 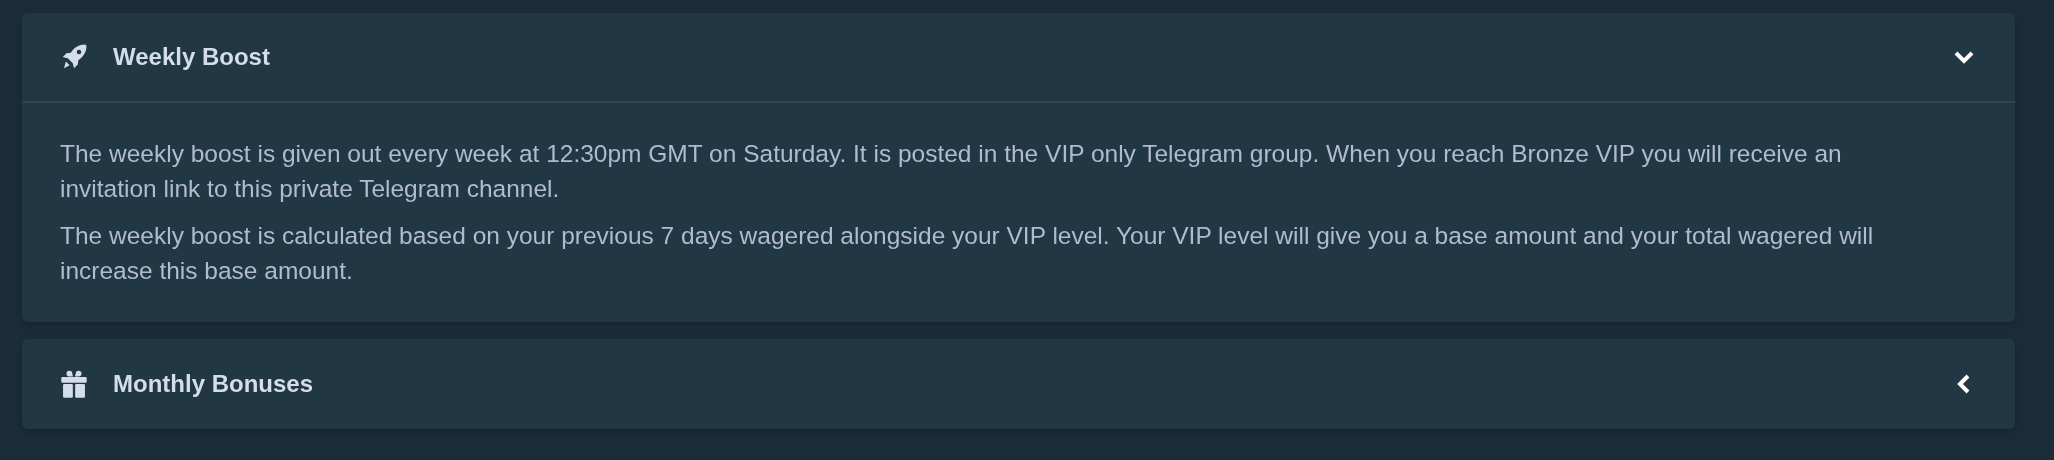 What do you see at coordinates (74, 384) in the screenshot?
I see `gift-icon` at bounding box center [74, 384].